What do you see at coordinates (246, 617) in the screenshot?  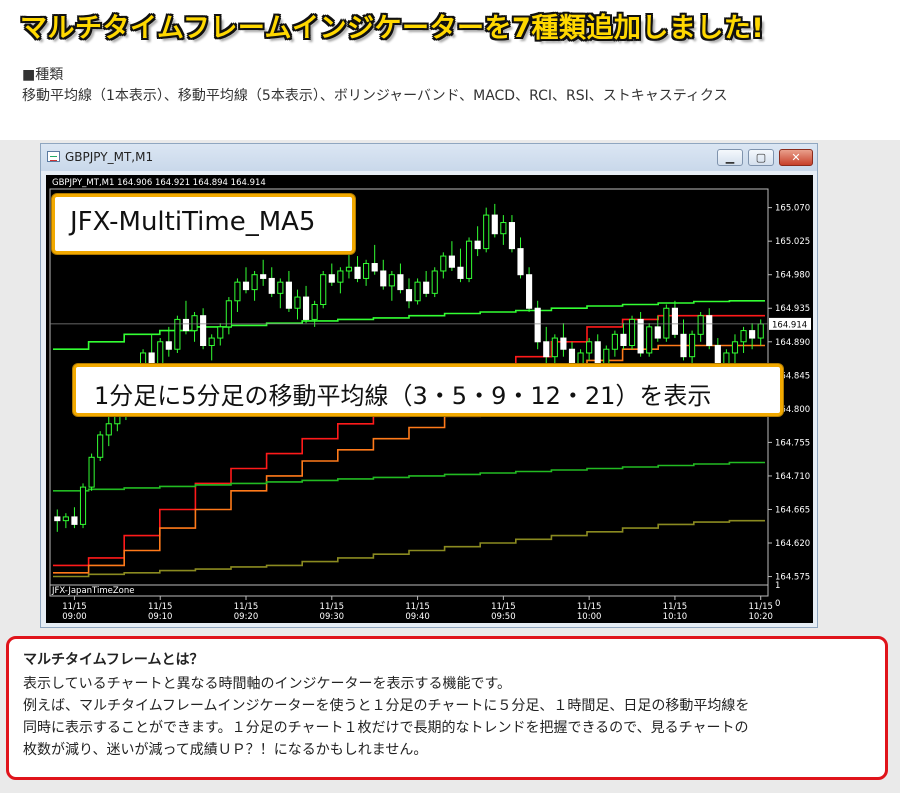 I see `x-tick-time: 09:20` at bounding box center [246, 617].